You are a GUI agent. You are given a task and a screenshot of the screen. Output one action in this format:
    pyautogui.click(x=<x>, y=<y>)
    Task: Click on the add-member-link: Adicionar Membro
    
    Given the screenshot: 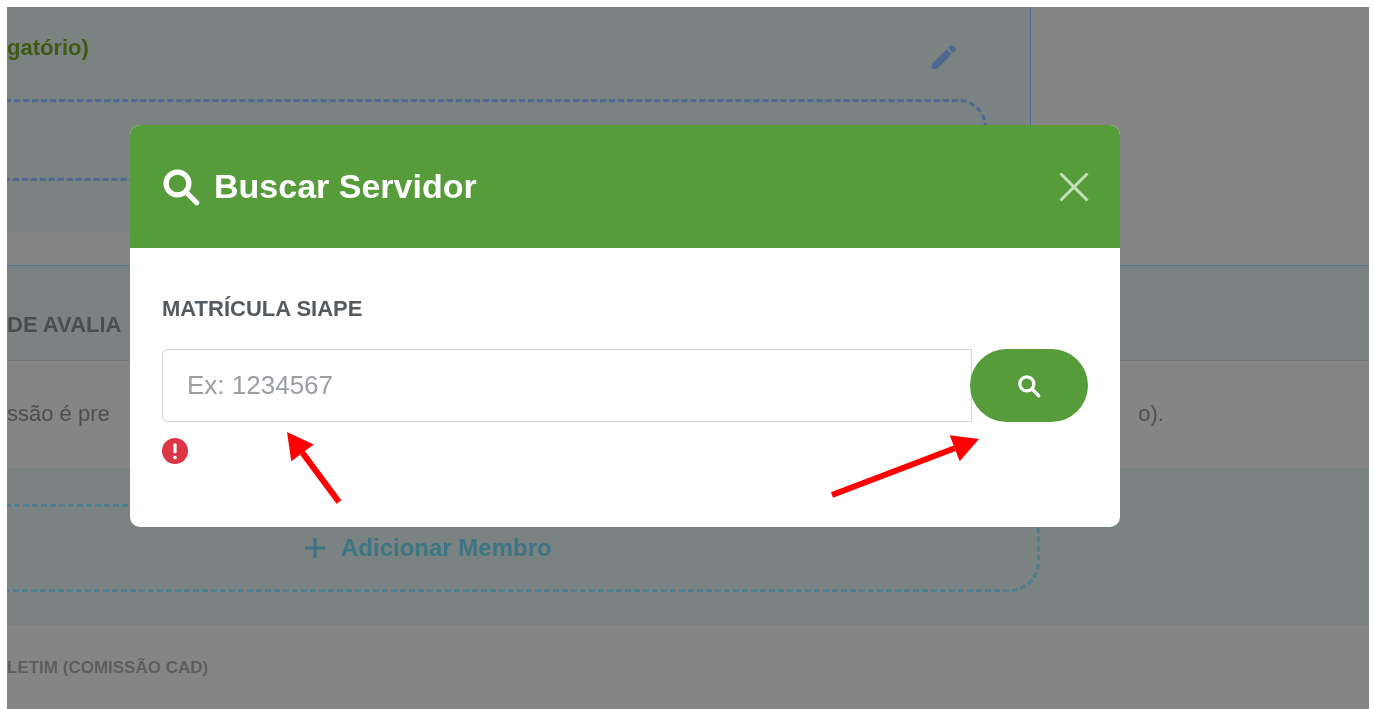 What is the action you would take?
    pyautogui.click(x=446, y=548)
    